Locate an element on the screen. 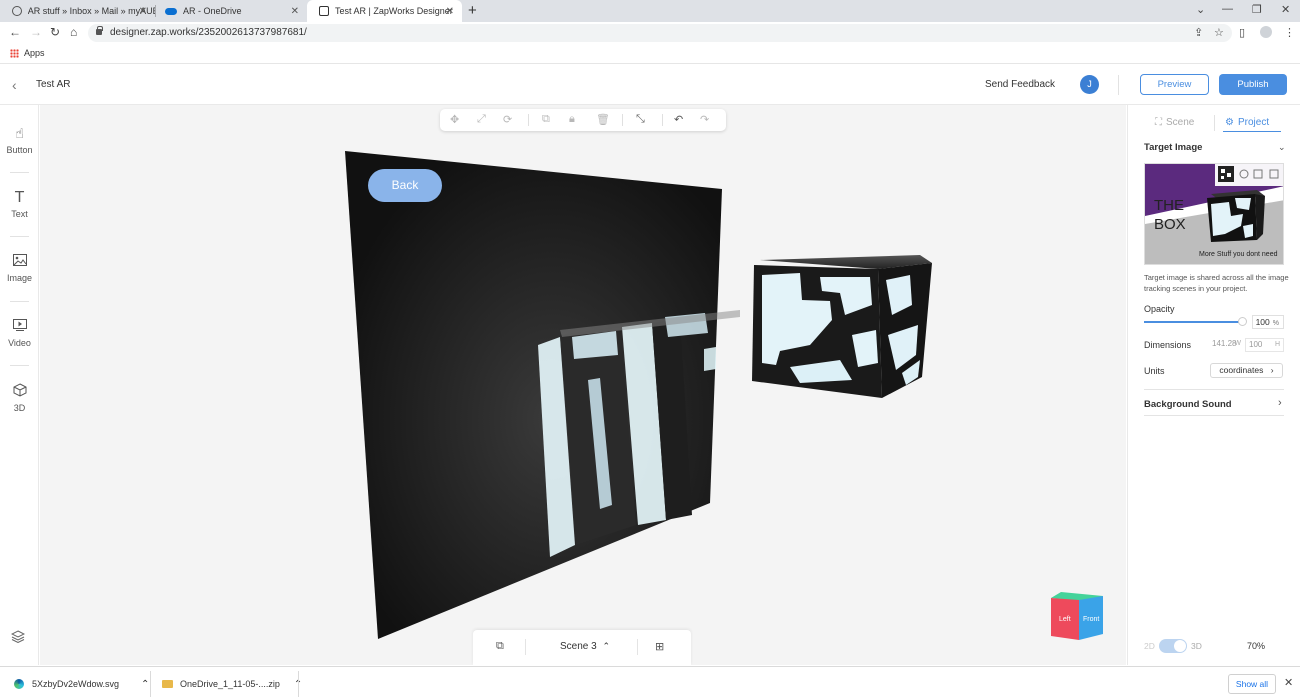 This screenshot has width=1300, height=700. tool-video: Video is located at coordinates (19, 333).